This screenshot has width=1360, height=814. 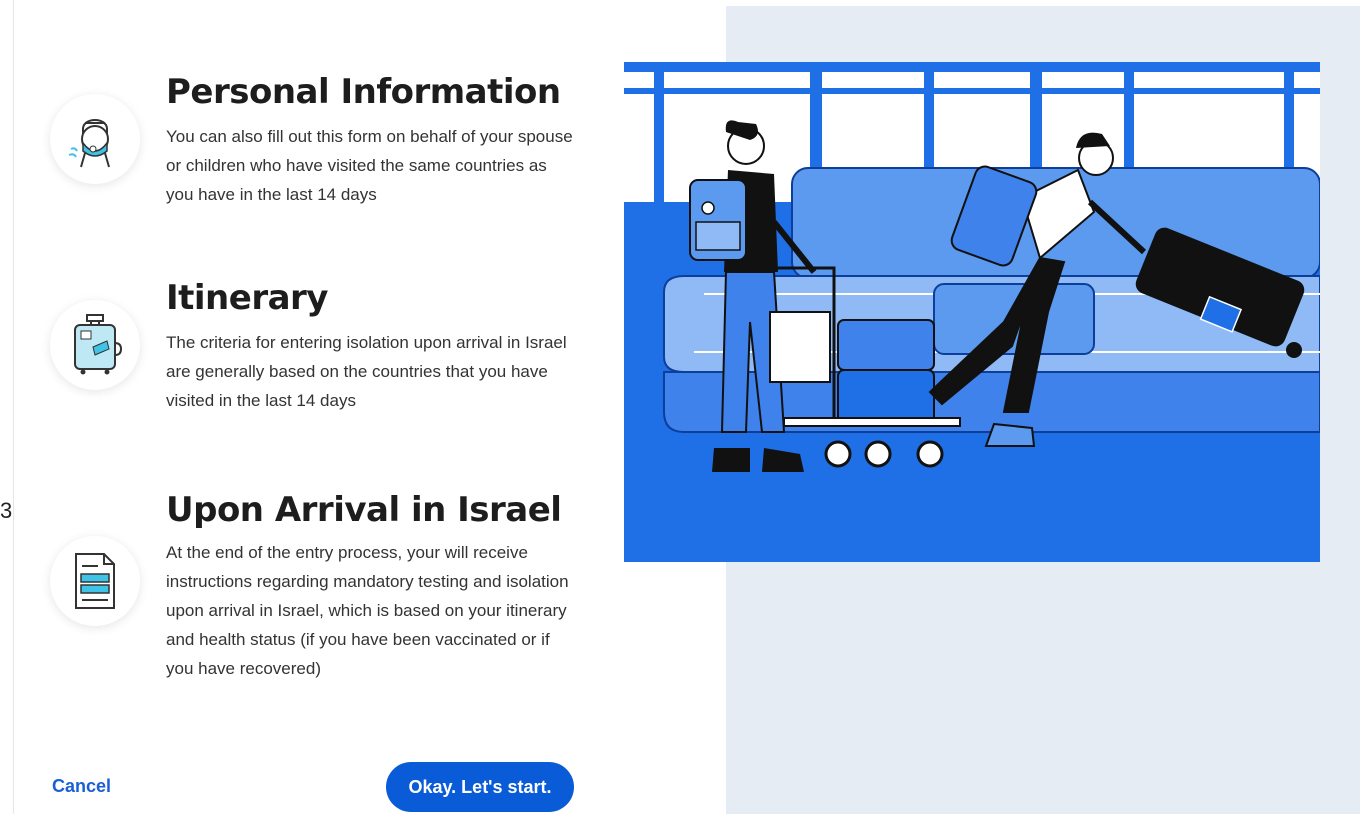 I want to click on start-button: Okay. Let's start., so click(x=480, y=787).